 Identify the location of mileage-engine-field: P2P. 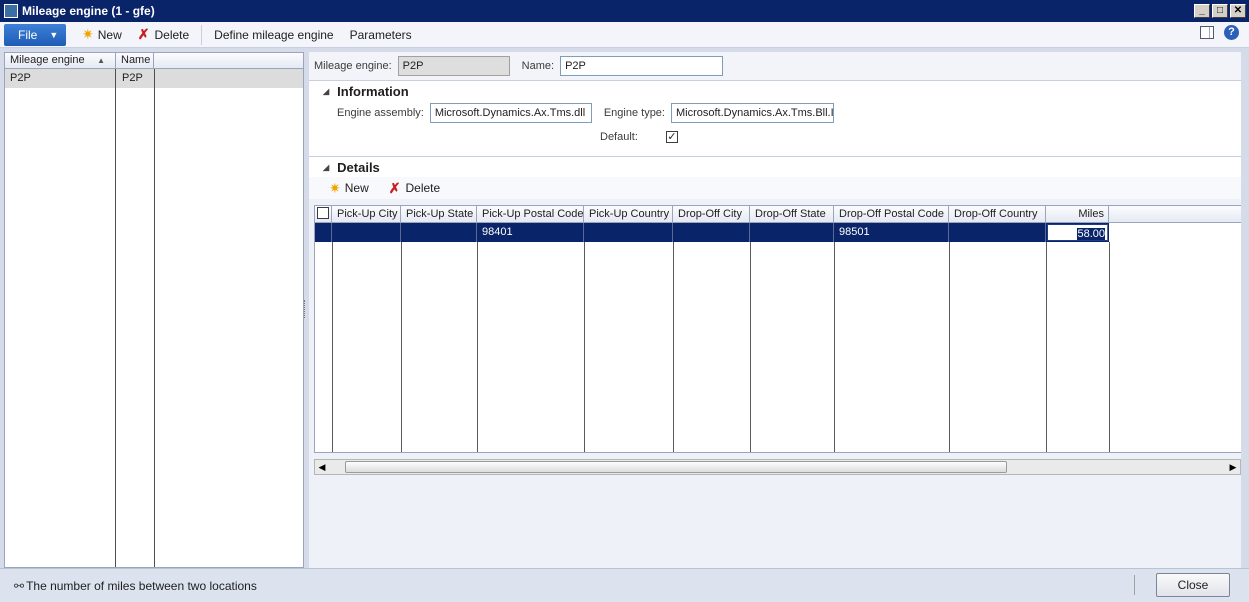
(453, 66).